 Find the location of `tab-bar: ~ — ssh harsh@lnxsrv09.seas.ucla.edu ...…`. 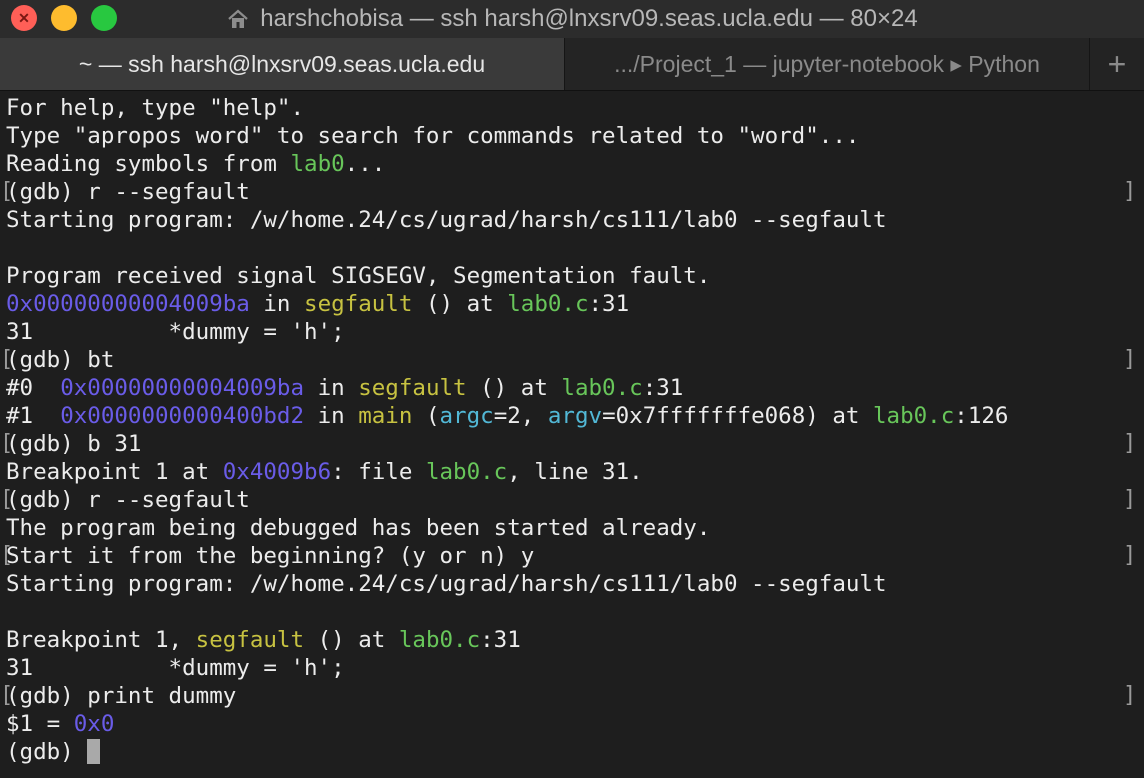

tab-bar: ~ — ssh harsh@lnxsrv09.seas.ucla.edu ...… is located at coordinates (572, 64).